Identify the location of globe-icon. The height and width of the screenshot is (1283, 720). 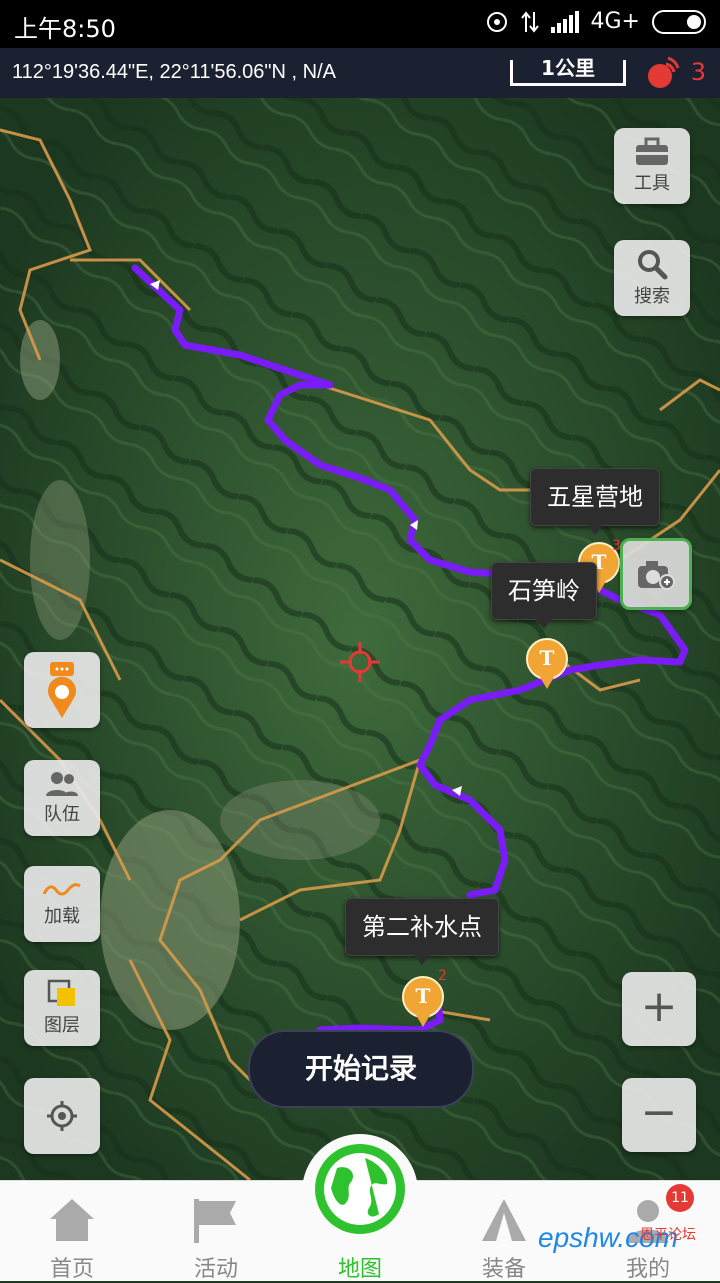
(360, 1189).